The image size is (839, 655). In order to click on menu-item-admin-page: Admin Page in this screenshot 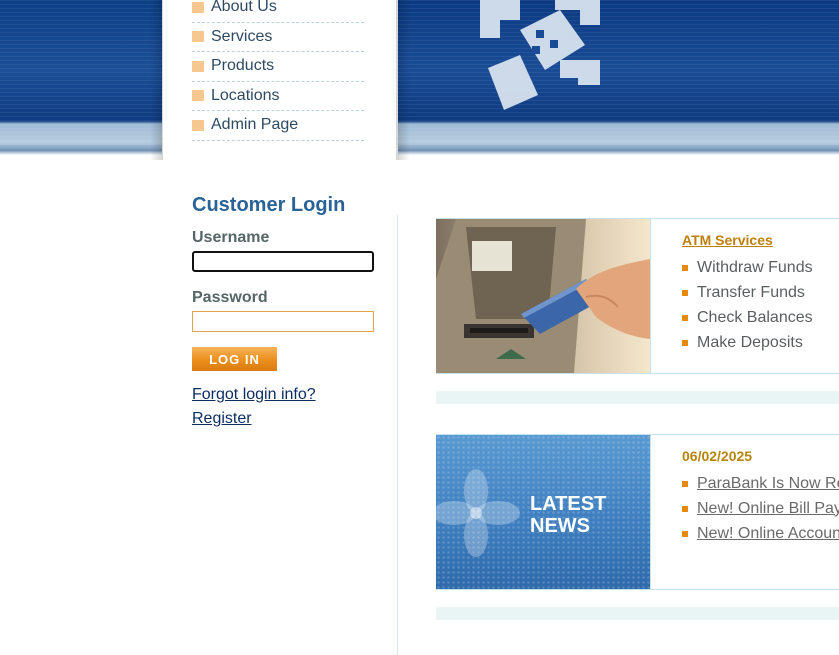, I will do `click(278, 126)`.